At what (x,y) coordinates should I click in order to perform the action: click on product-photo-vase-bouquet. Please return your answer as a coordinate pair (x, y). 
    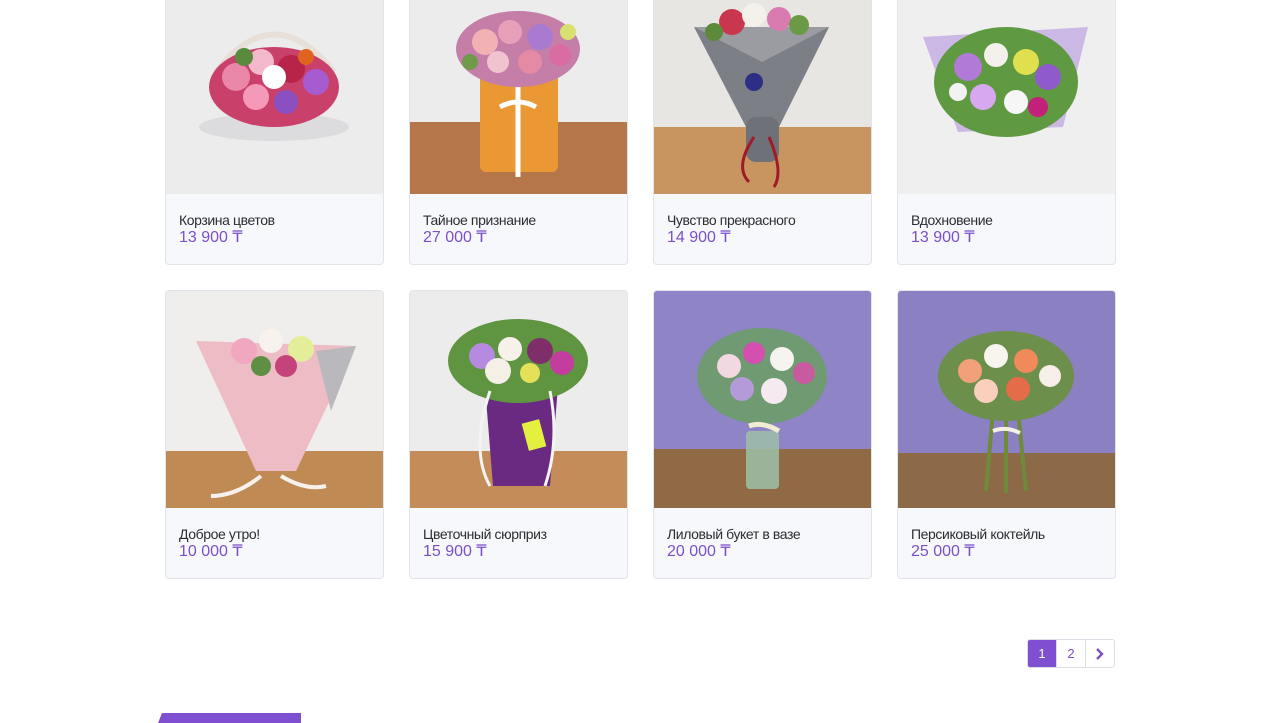
    Looking at the image, I should click on (762, 399).